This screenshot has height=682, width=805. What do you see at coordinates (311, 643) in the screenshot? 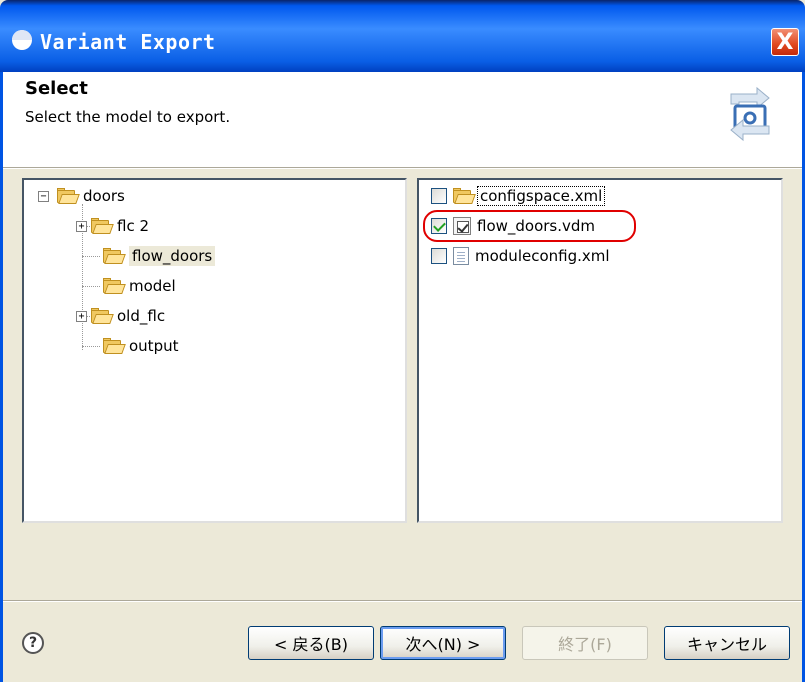
I see `back-button: < 戻る(B)` at bounding box center [311, 643].